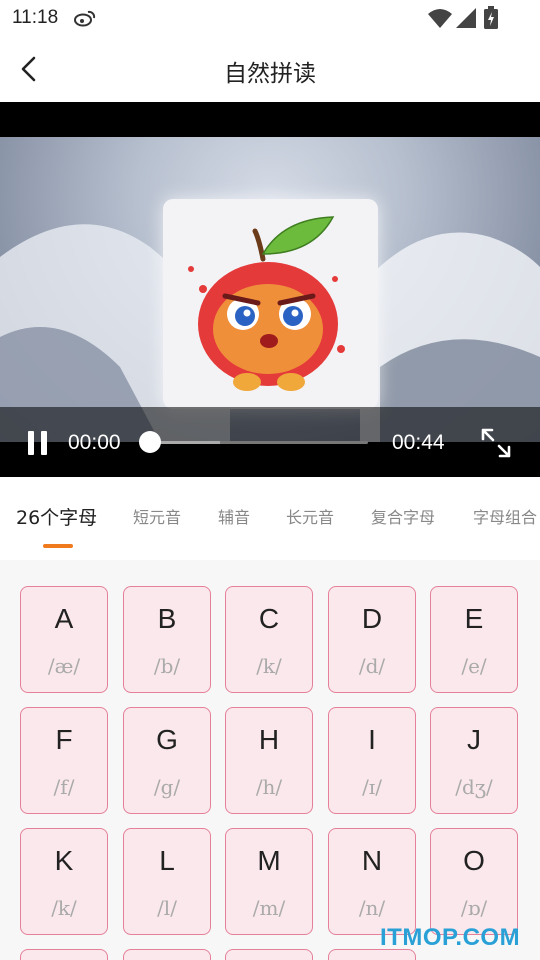  What do you see at coordinates (266, 303) in the screenshot?
I see `apple-character-image` at bounding box center [266, 303].